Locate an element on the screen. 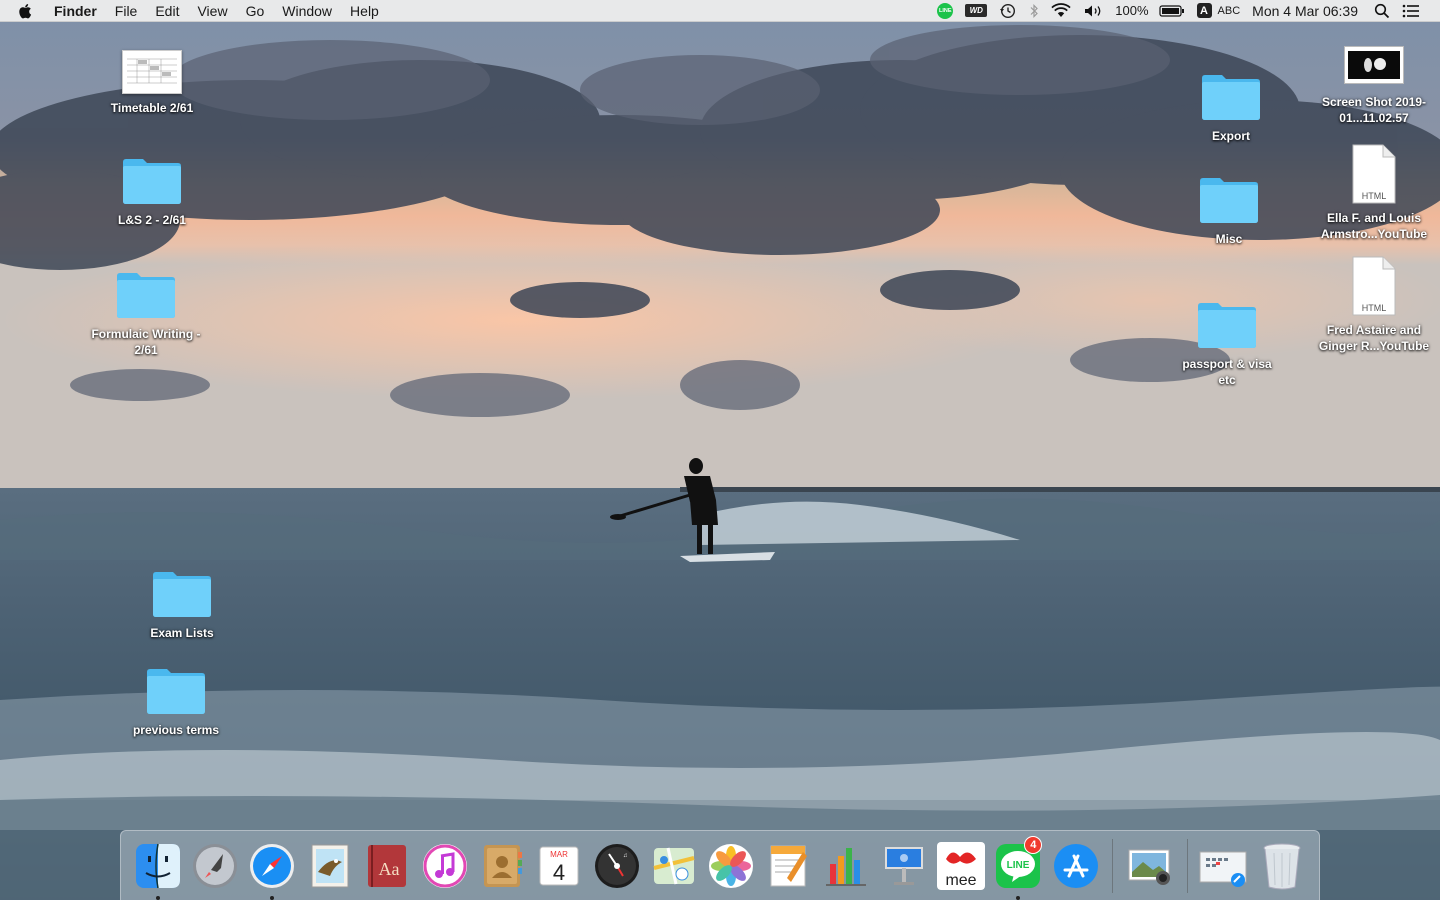 This screenshot has height=900, width=1440. time-machine-icon is located at coordinates (1008, 11).